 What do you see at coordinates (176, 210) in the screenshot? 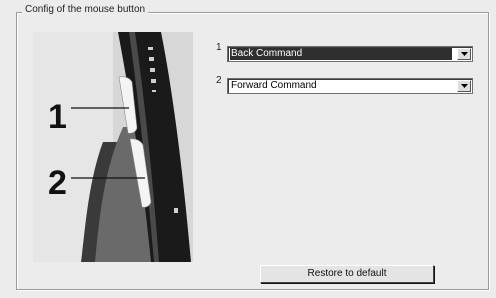
I see `mouse-small-mark` at bounding box center [176, 210].